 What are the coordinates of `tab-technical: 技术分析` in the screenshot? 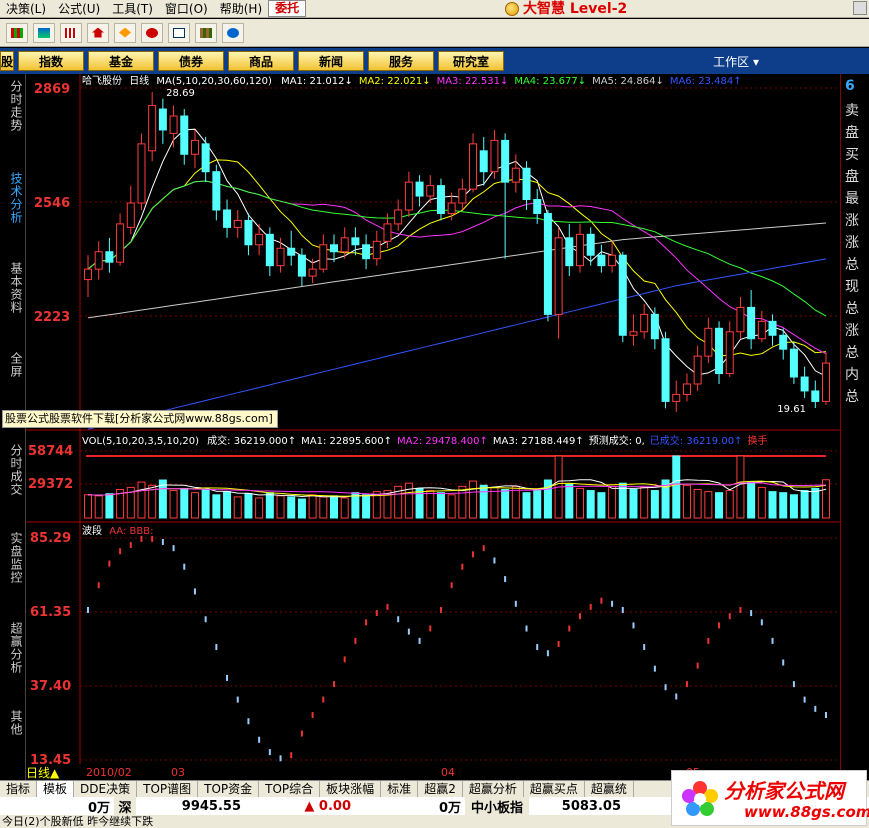 It's located at (13, 198).